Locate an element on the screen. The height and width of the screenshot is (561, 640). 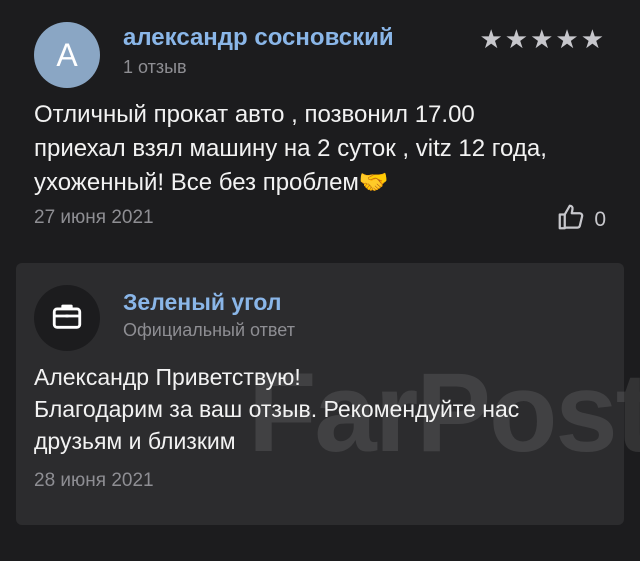
rating-stars: ★★★★★ is located at coordinates (542, 39).